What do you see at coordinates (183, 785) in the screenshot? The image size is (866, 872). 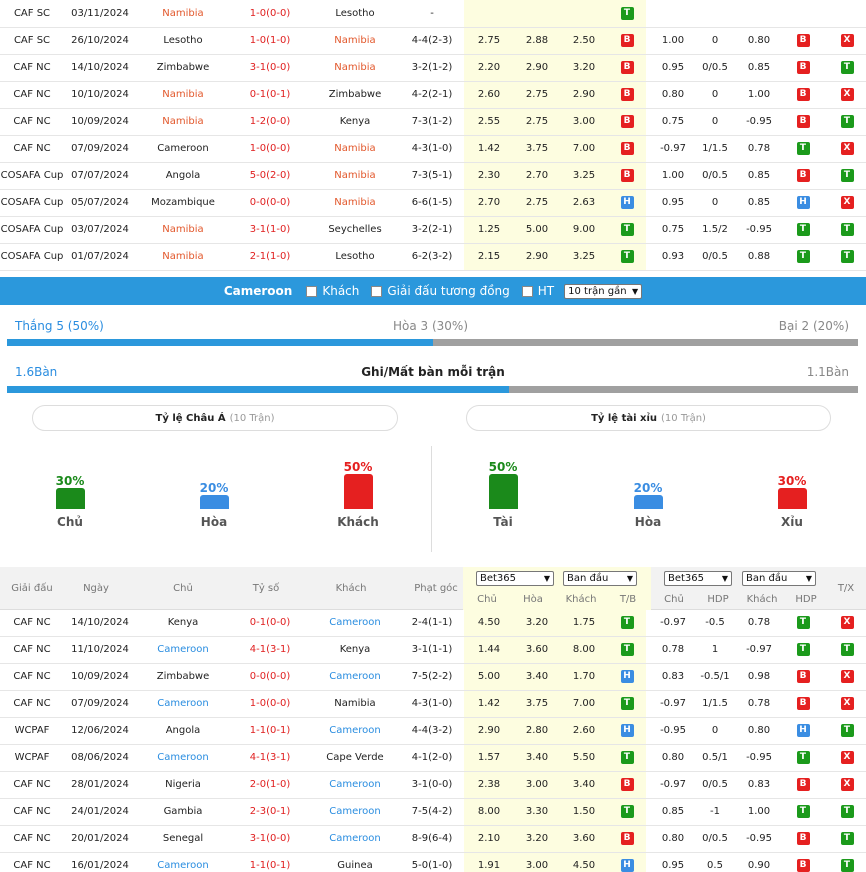 I see `home-team-link: Nigeria` at bounding box center [183, 785].